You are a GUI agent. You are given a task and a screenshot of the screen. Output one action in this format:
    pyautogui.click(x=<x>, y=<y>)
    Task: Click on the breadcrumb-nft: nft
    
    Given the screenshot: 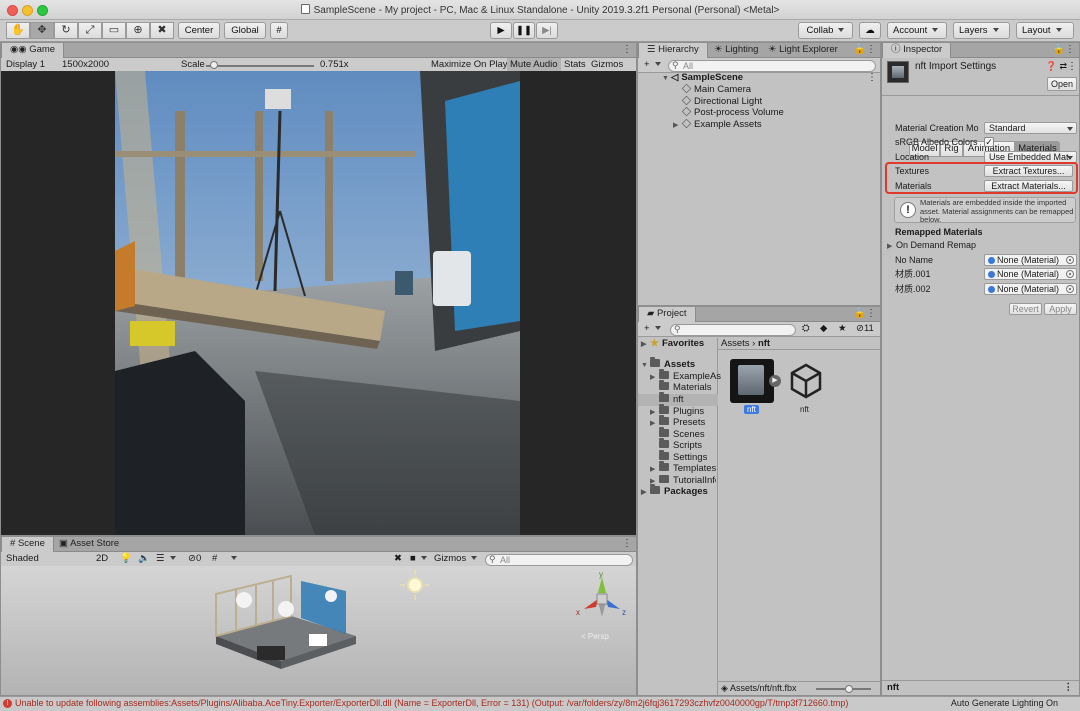 What is the action you would take?
    pyautogui.click(x=764, y=343)
    